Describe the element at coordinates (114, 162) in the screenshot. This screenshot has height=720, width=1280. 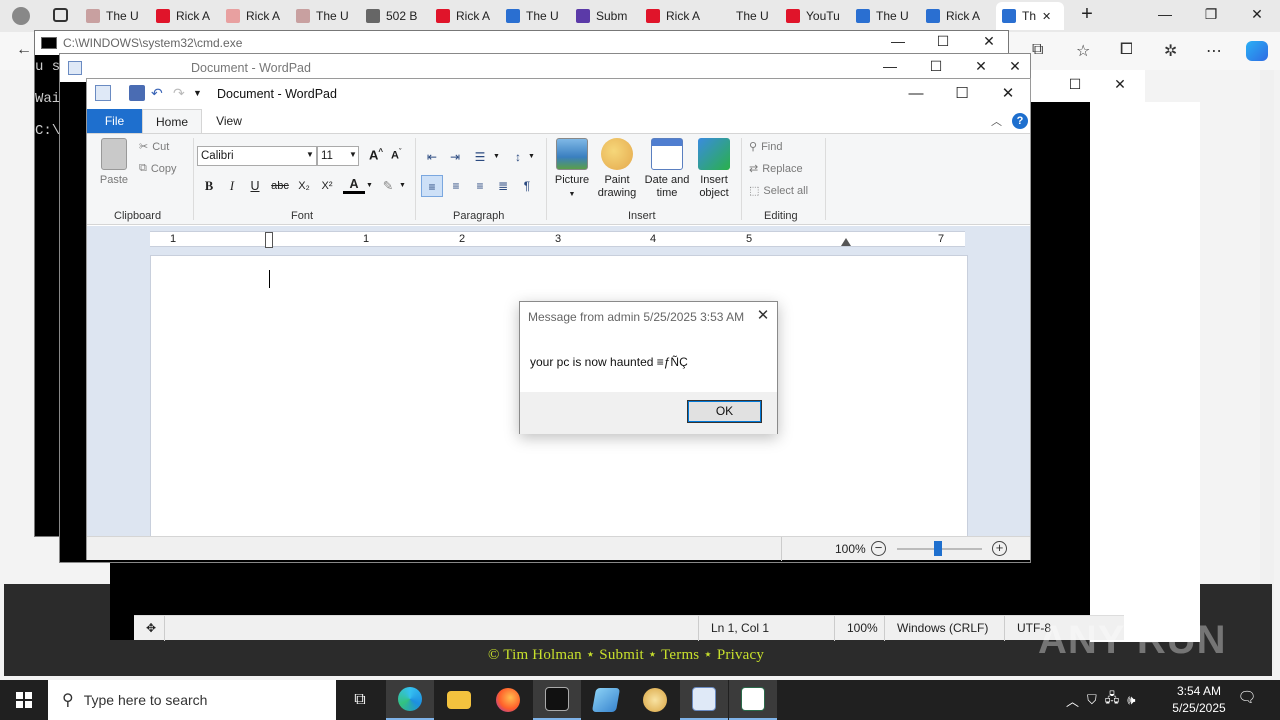
I see `paste-button: Paste` at that location.